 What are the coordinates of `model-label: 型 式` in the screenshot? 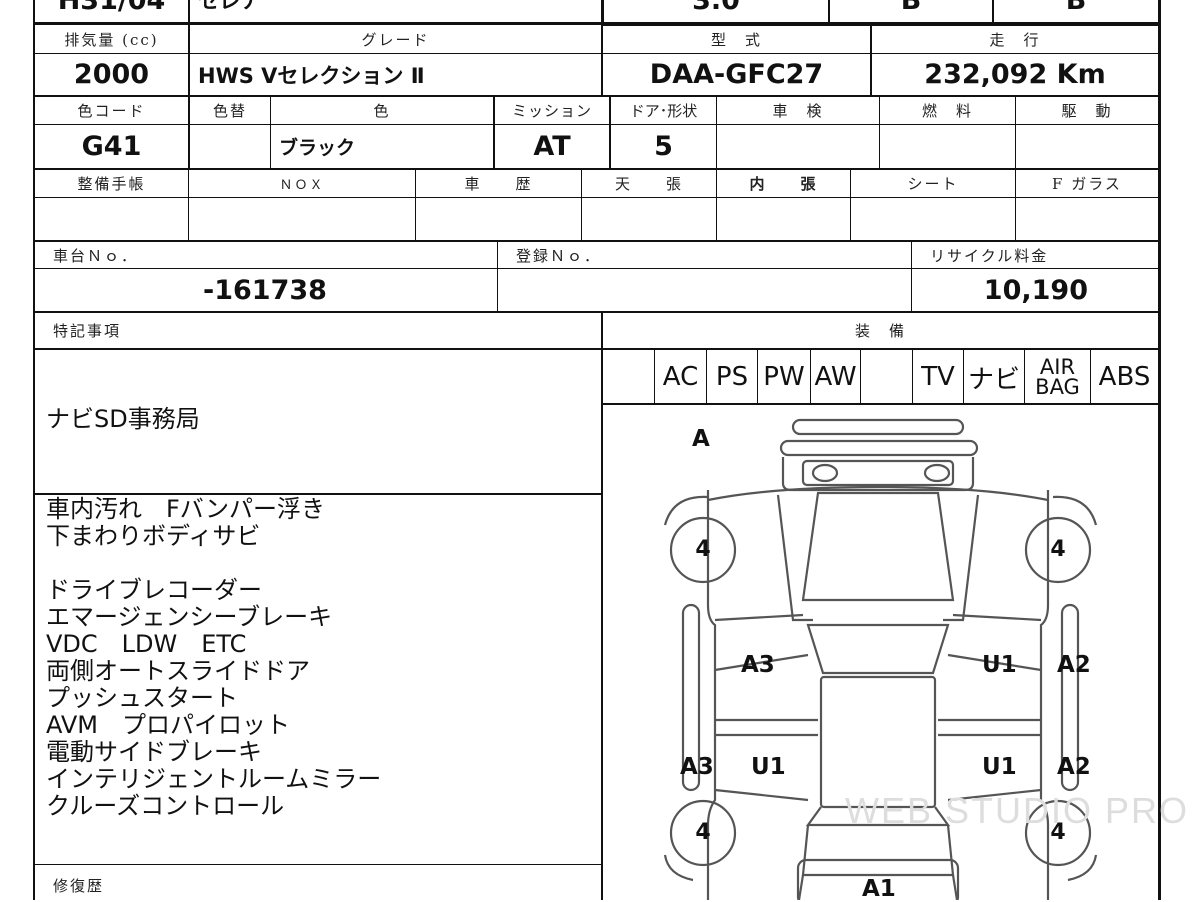 It's located at (736, 40).